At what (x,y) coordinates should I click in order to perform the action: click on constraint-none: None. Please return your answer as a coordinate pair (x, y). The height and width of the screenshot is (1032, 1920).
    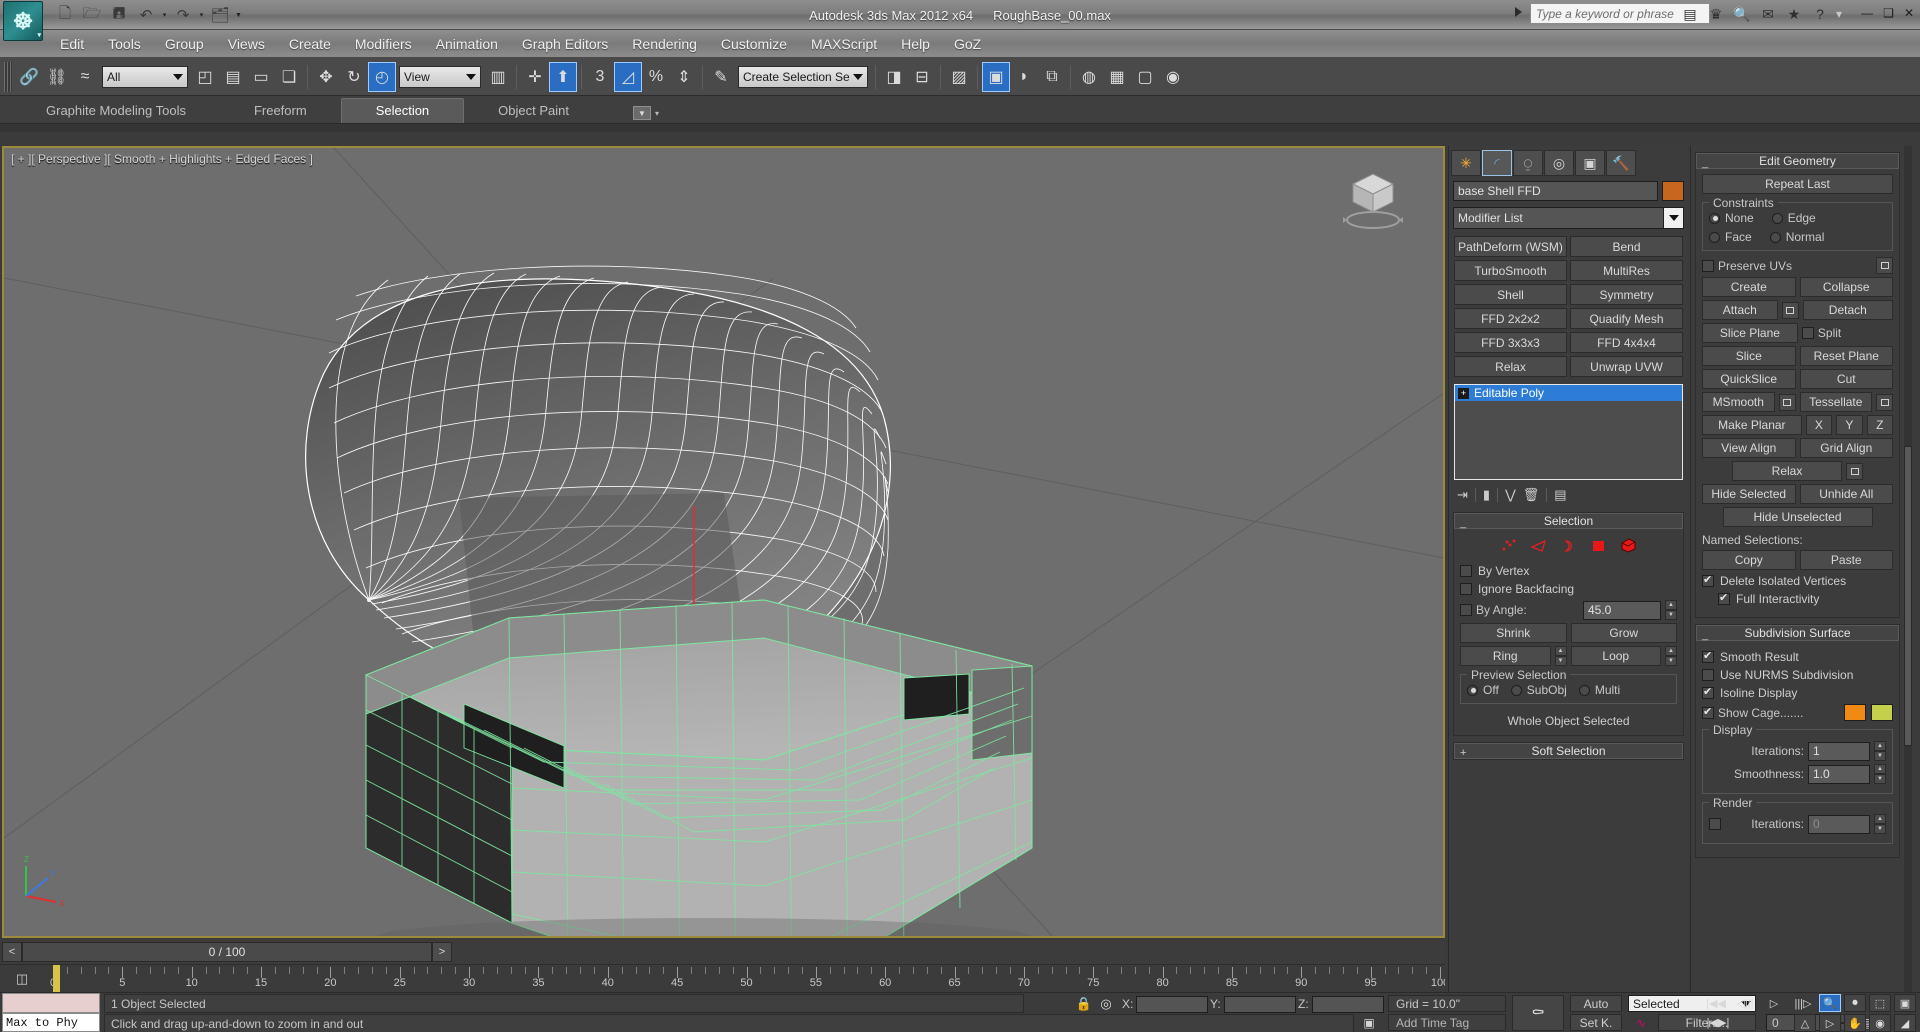
    Looking at the image, I should click on (1731, 218).